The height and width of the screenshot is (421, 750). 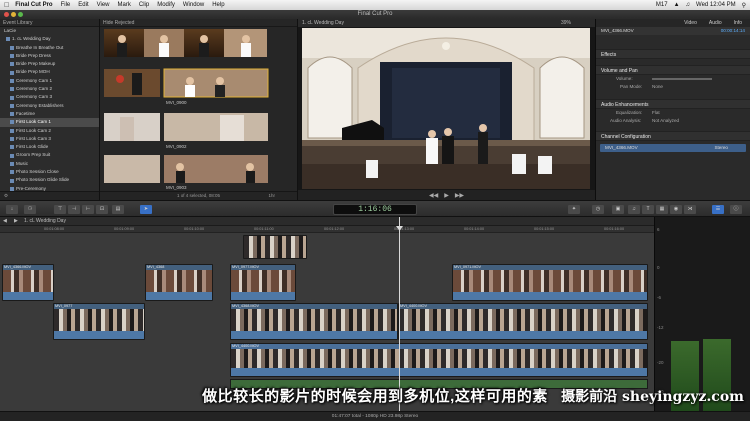 I want to click on menu-file: File, so click(x=66, y=5).